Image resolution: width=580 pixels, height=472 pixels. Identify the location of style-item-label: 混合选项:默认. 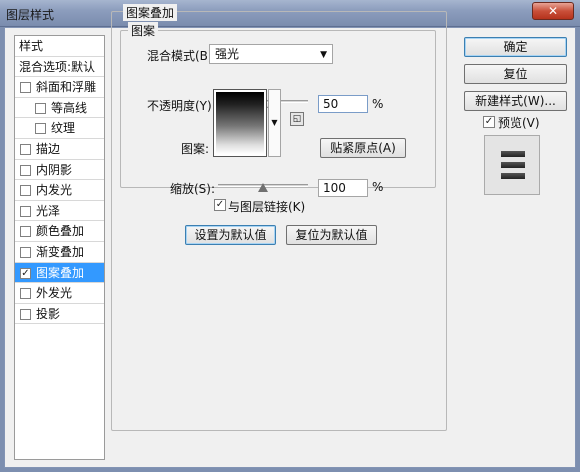
(57, 66).